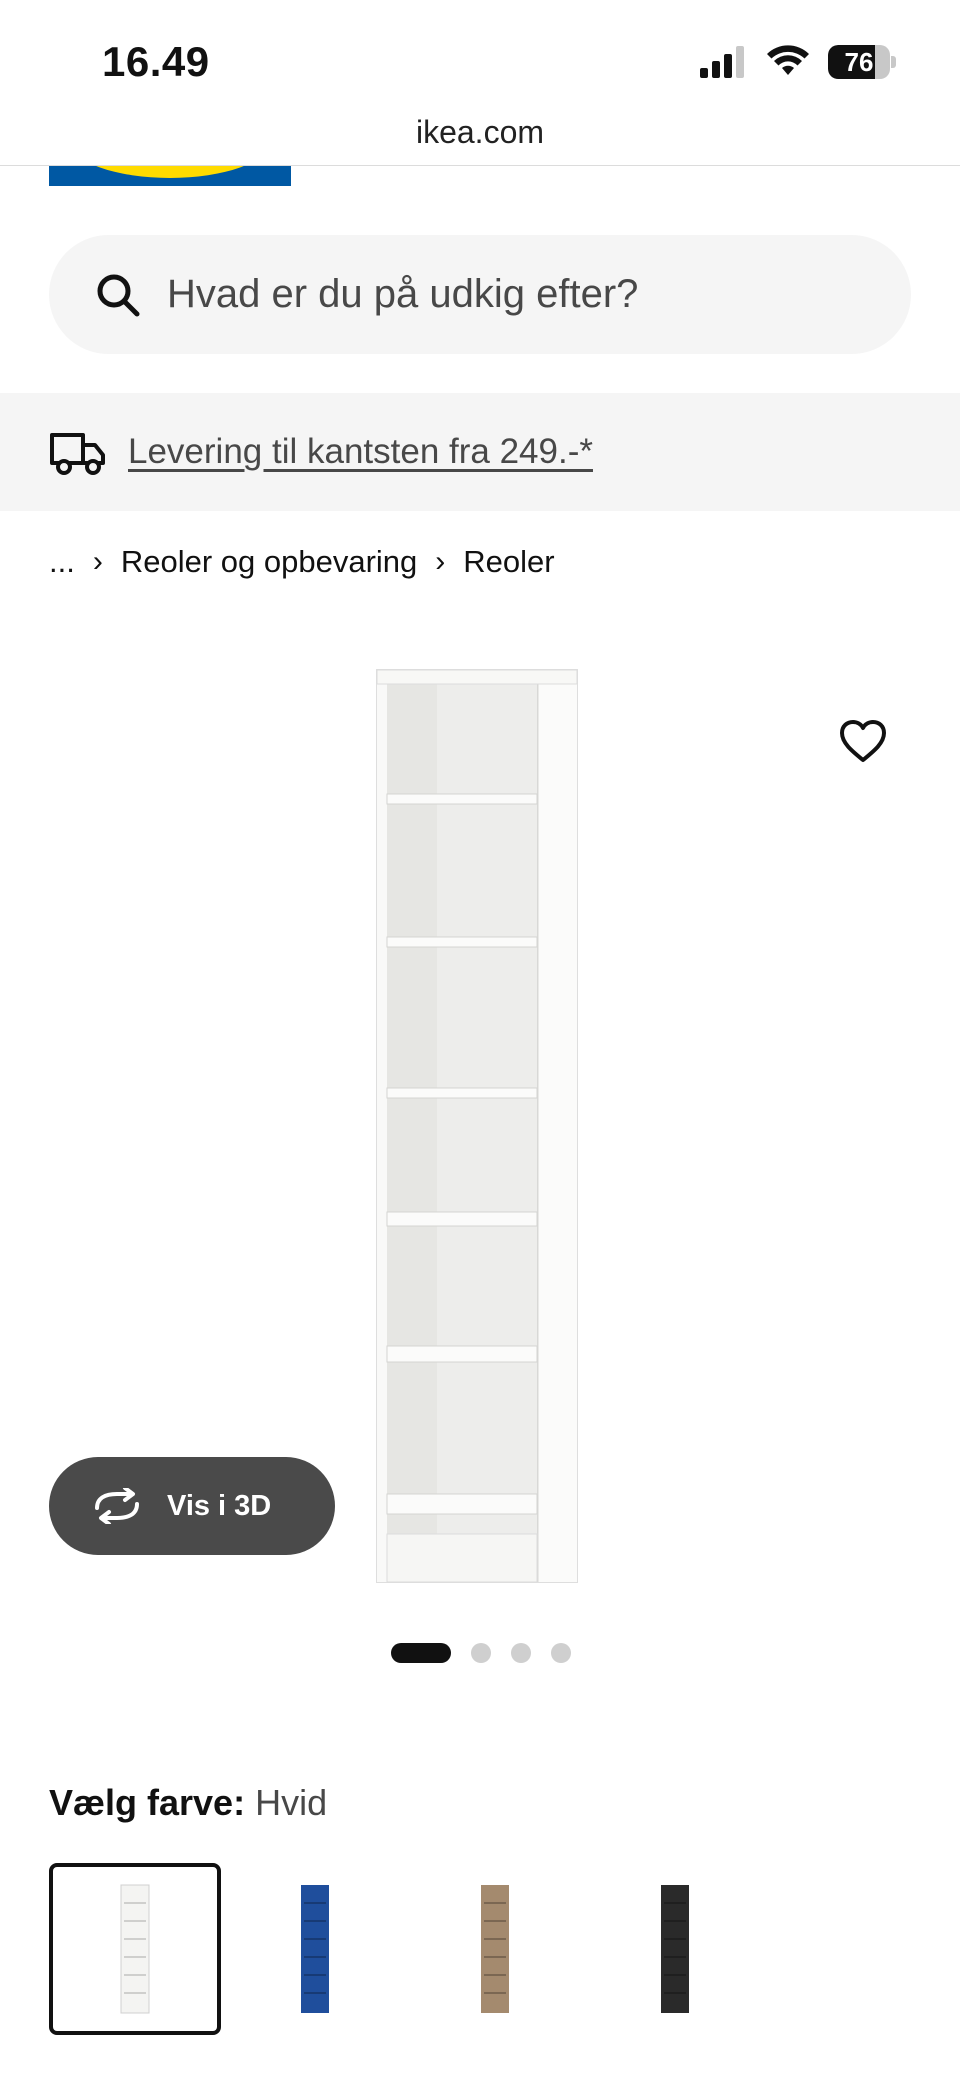  I want to click on search-placeholder: Hvad er du på udkig efter?, so click(403, 294).